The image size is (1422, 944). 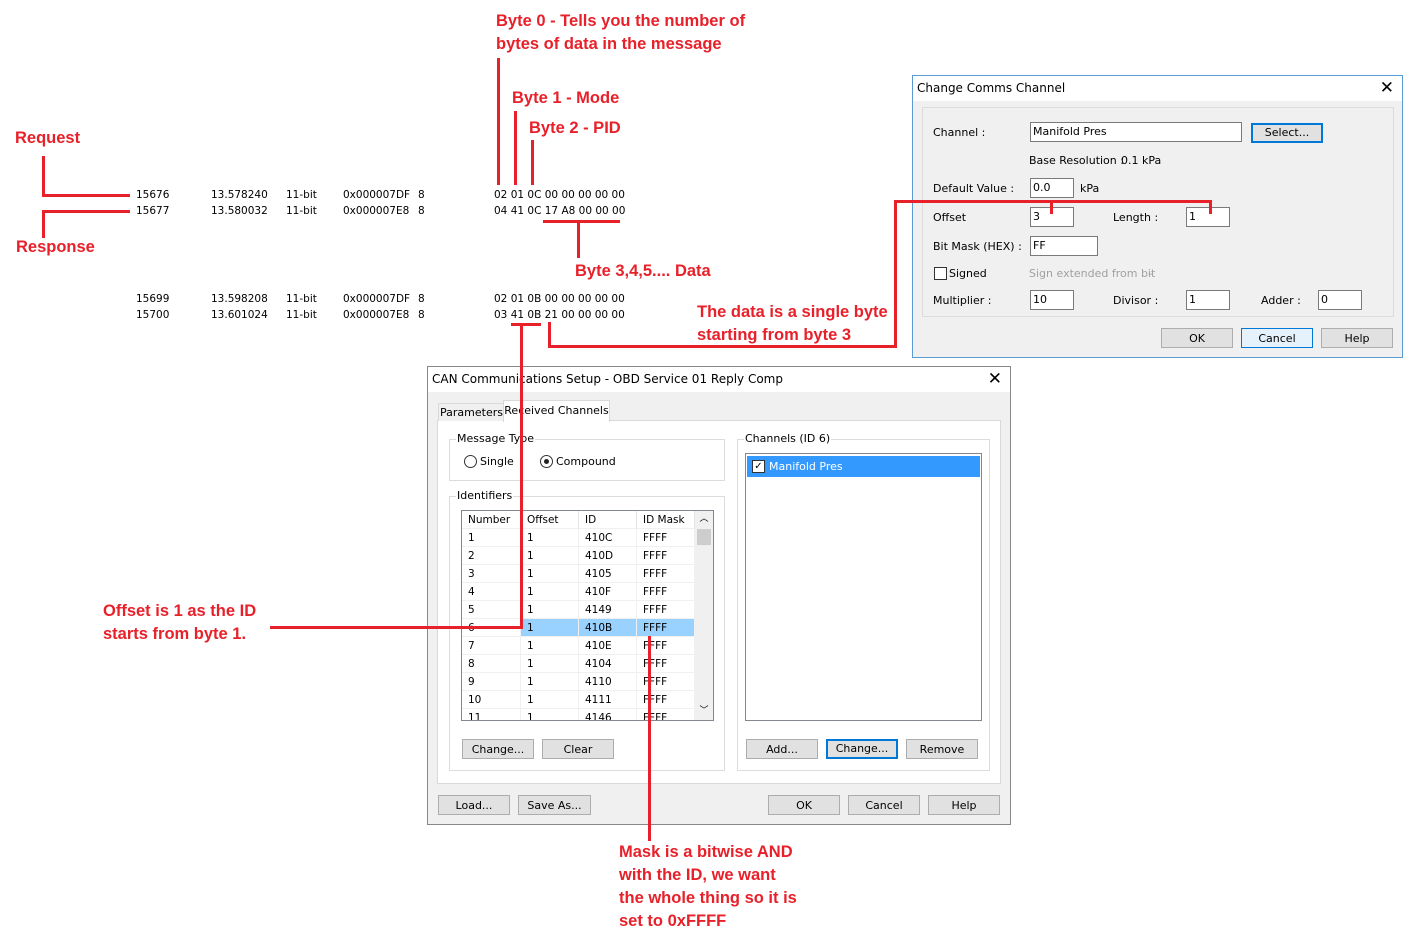 What do you see at coordinates (491, 592) in the screenshot?
I see `table-cell: 4` at bounding box center [491, 592].